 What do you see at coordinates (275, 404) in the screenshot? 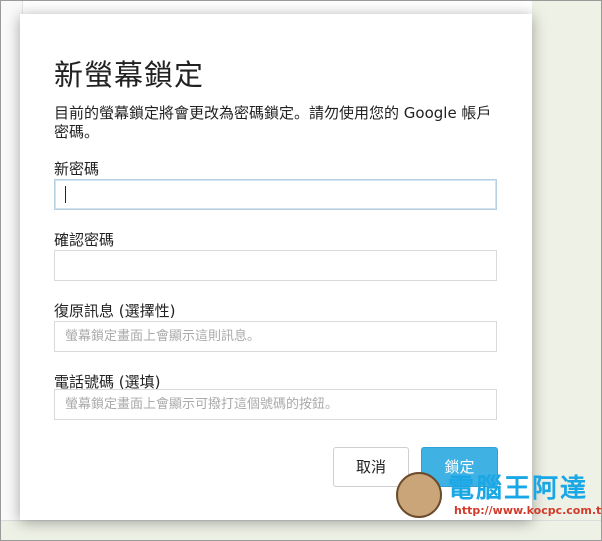
I see `phone-number-field: 螢幕鎖定畫面上會顯示可撥打這個號碼的按鈕。` at bounding box center [275, 404].